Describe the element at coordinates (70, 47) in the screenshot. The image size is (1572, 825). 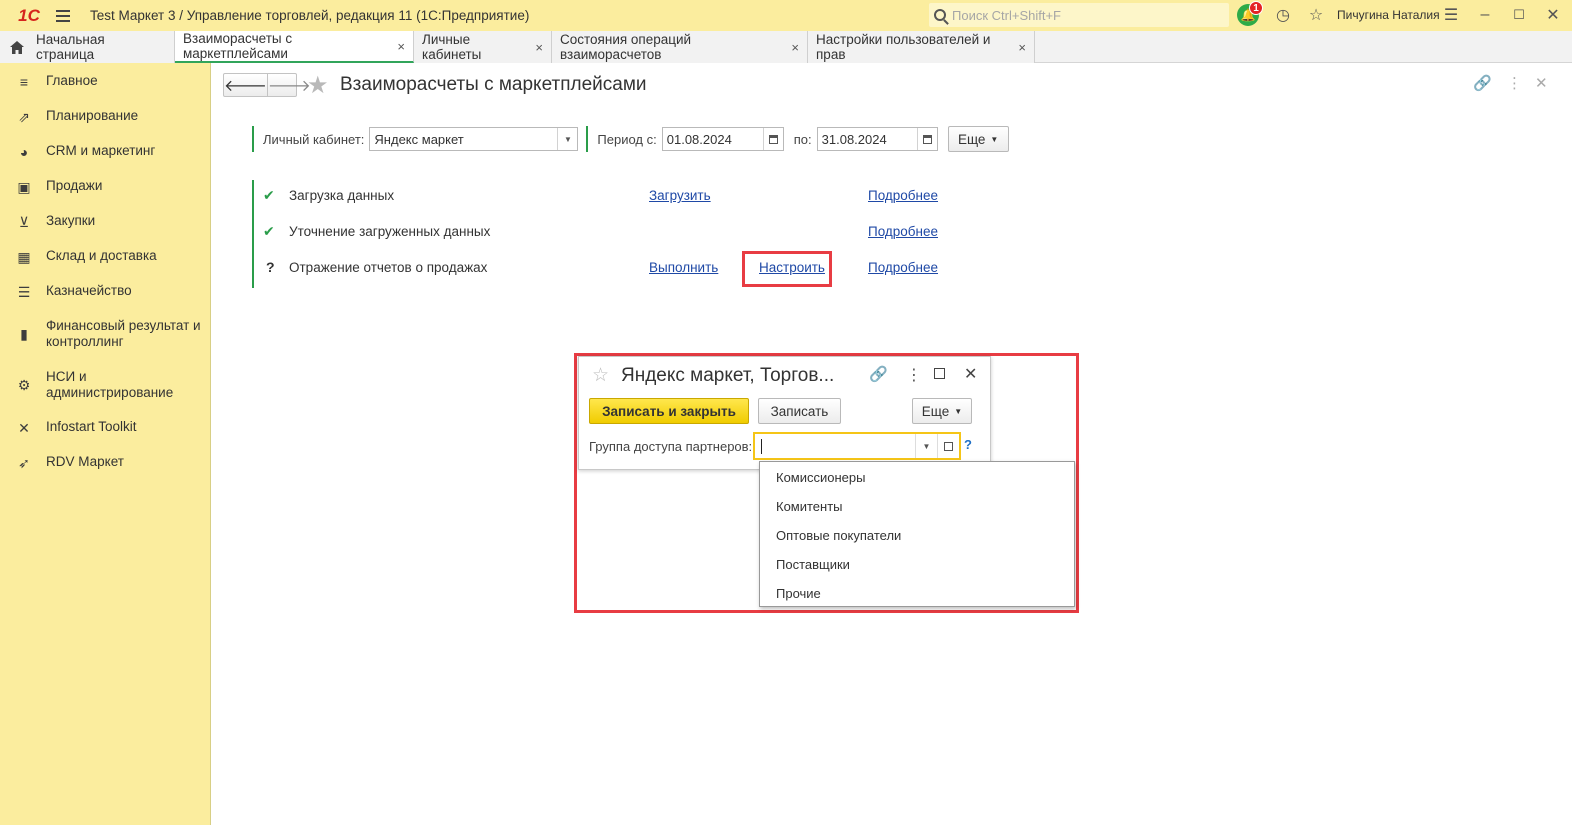
I see `tab-label: Начальная страница` at that location.